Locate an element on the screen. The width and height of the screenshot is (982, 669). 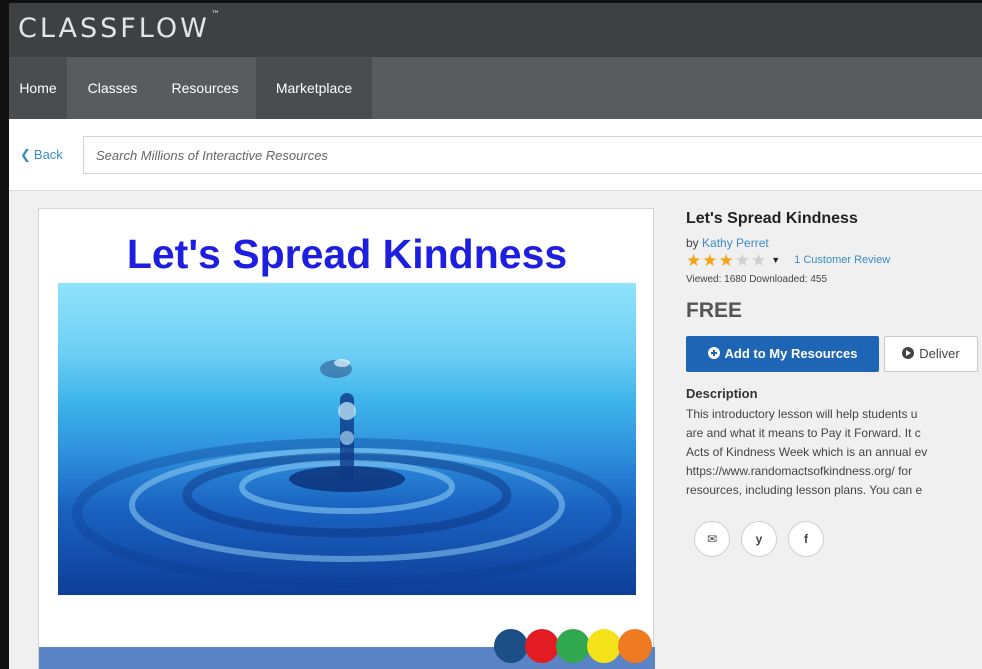
share-facebook-button: f is located at coordinates (806, 539).